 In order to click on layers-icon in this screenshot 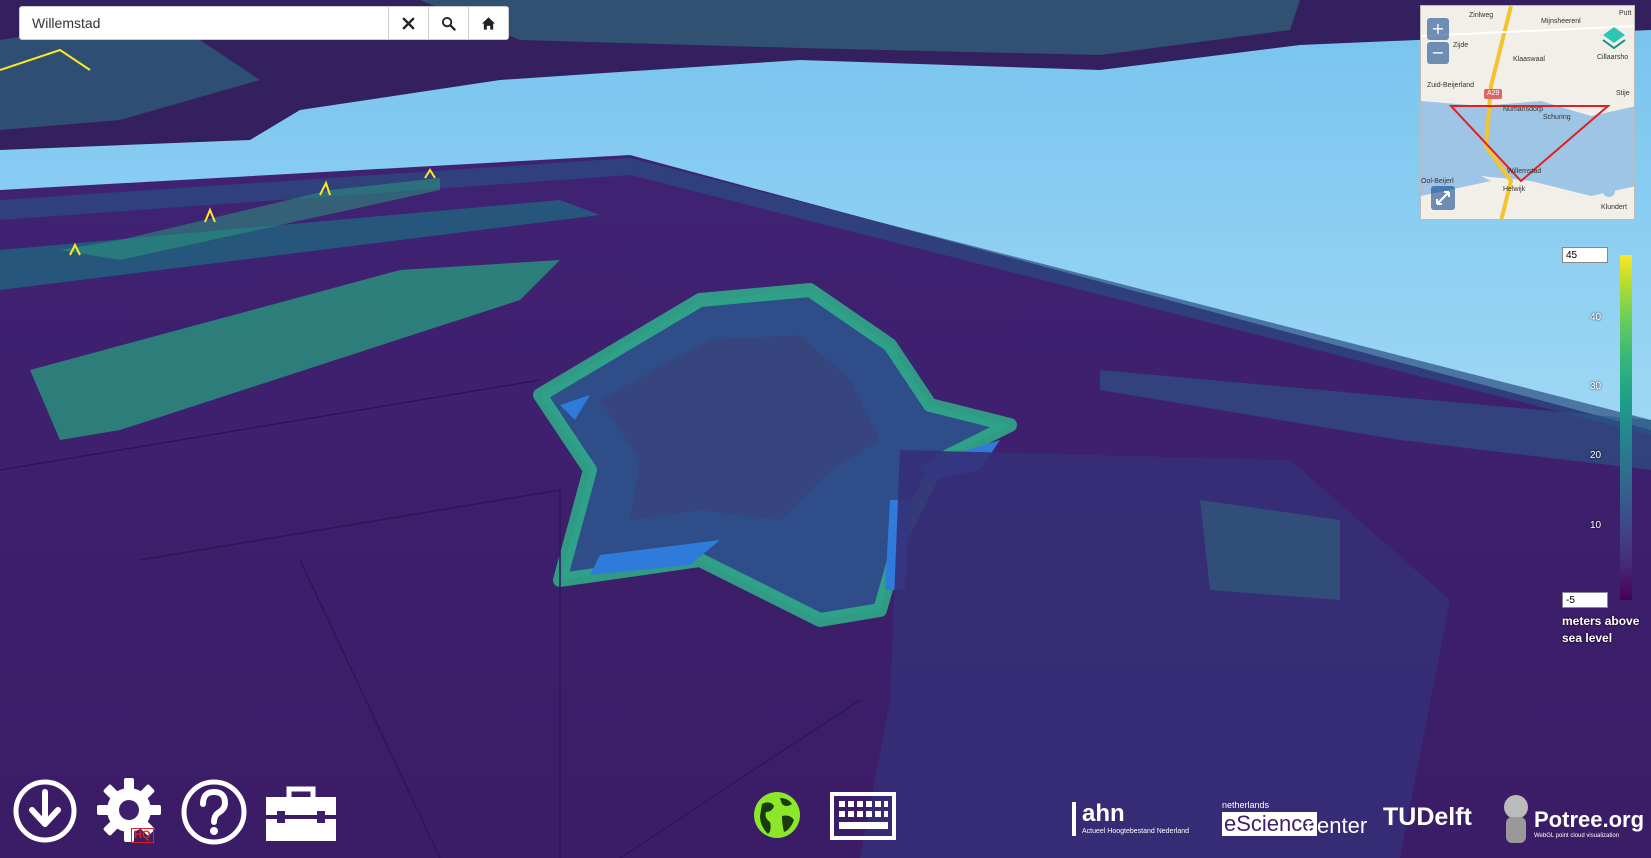, I will do `click(1614, 38)`.